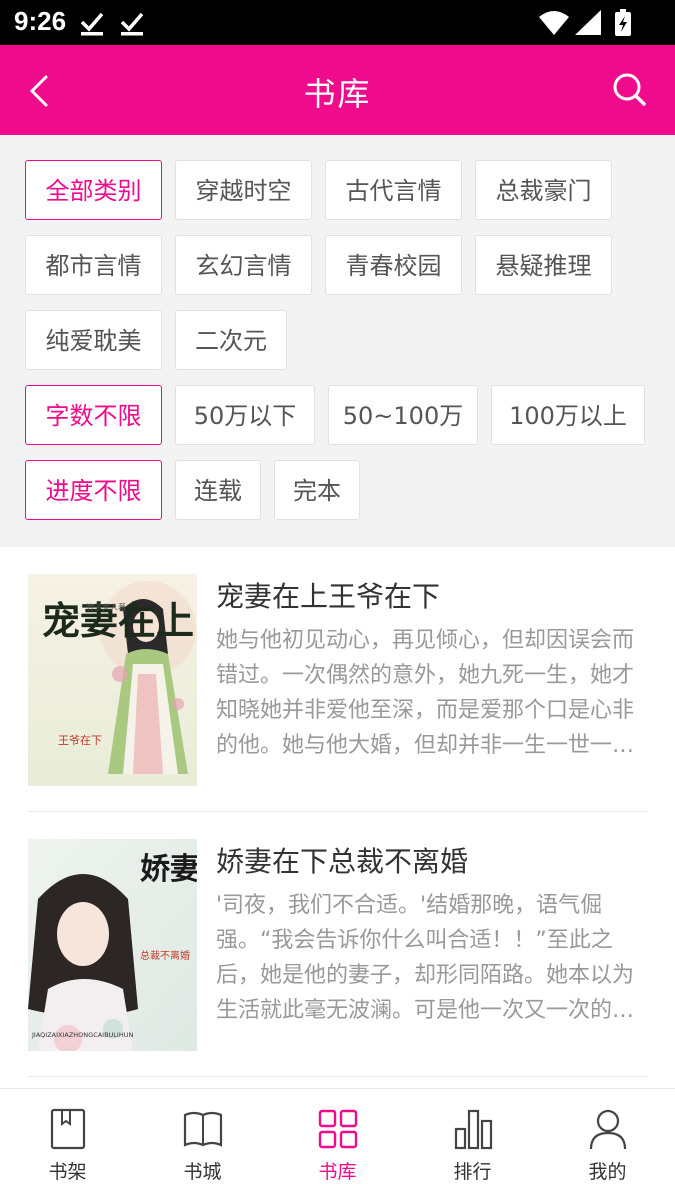 The width and height of the screenshot is (675, 1201). What do you see at coordinates (543, 190) in the screenshot?
I see `filter-chip-category: 总裁豪门` at bounding box center [543, 190].